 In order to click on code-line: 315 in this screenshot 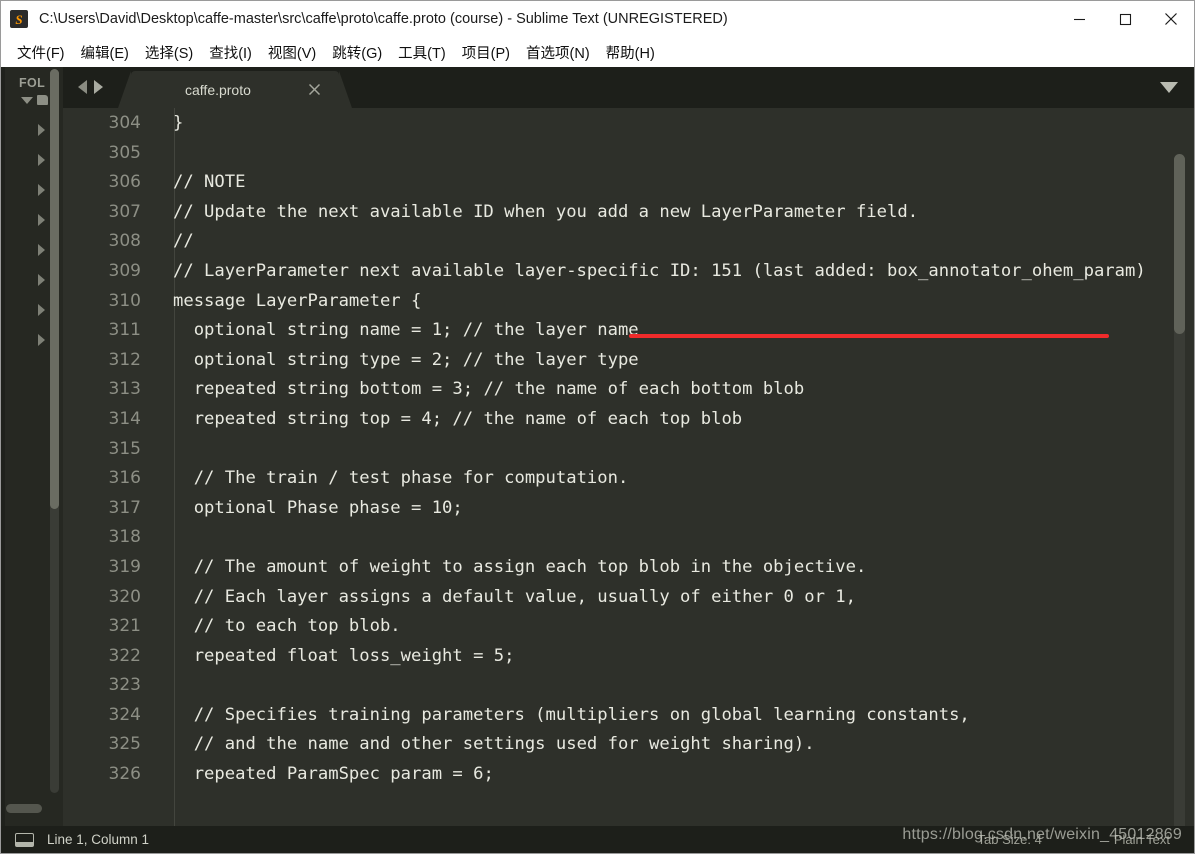, I will do `click(628, 450)`.